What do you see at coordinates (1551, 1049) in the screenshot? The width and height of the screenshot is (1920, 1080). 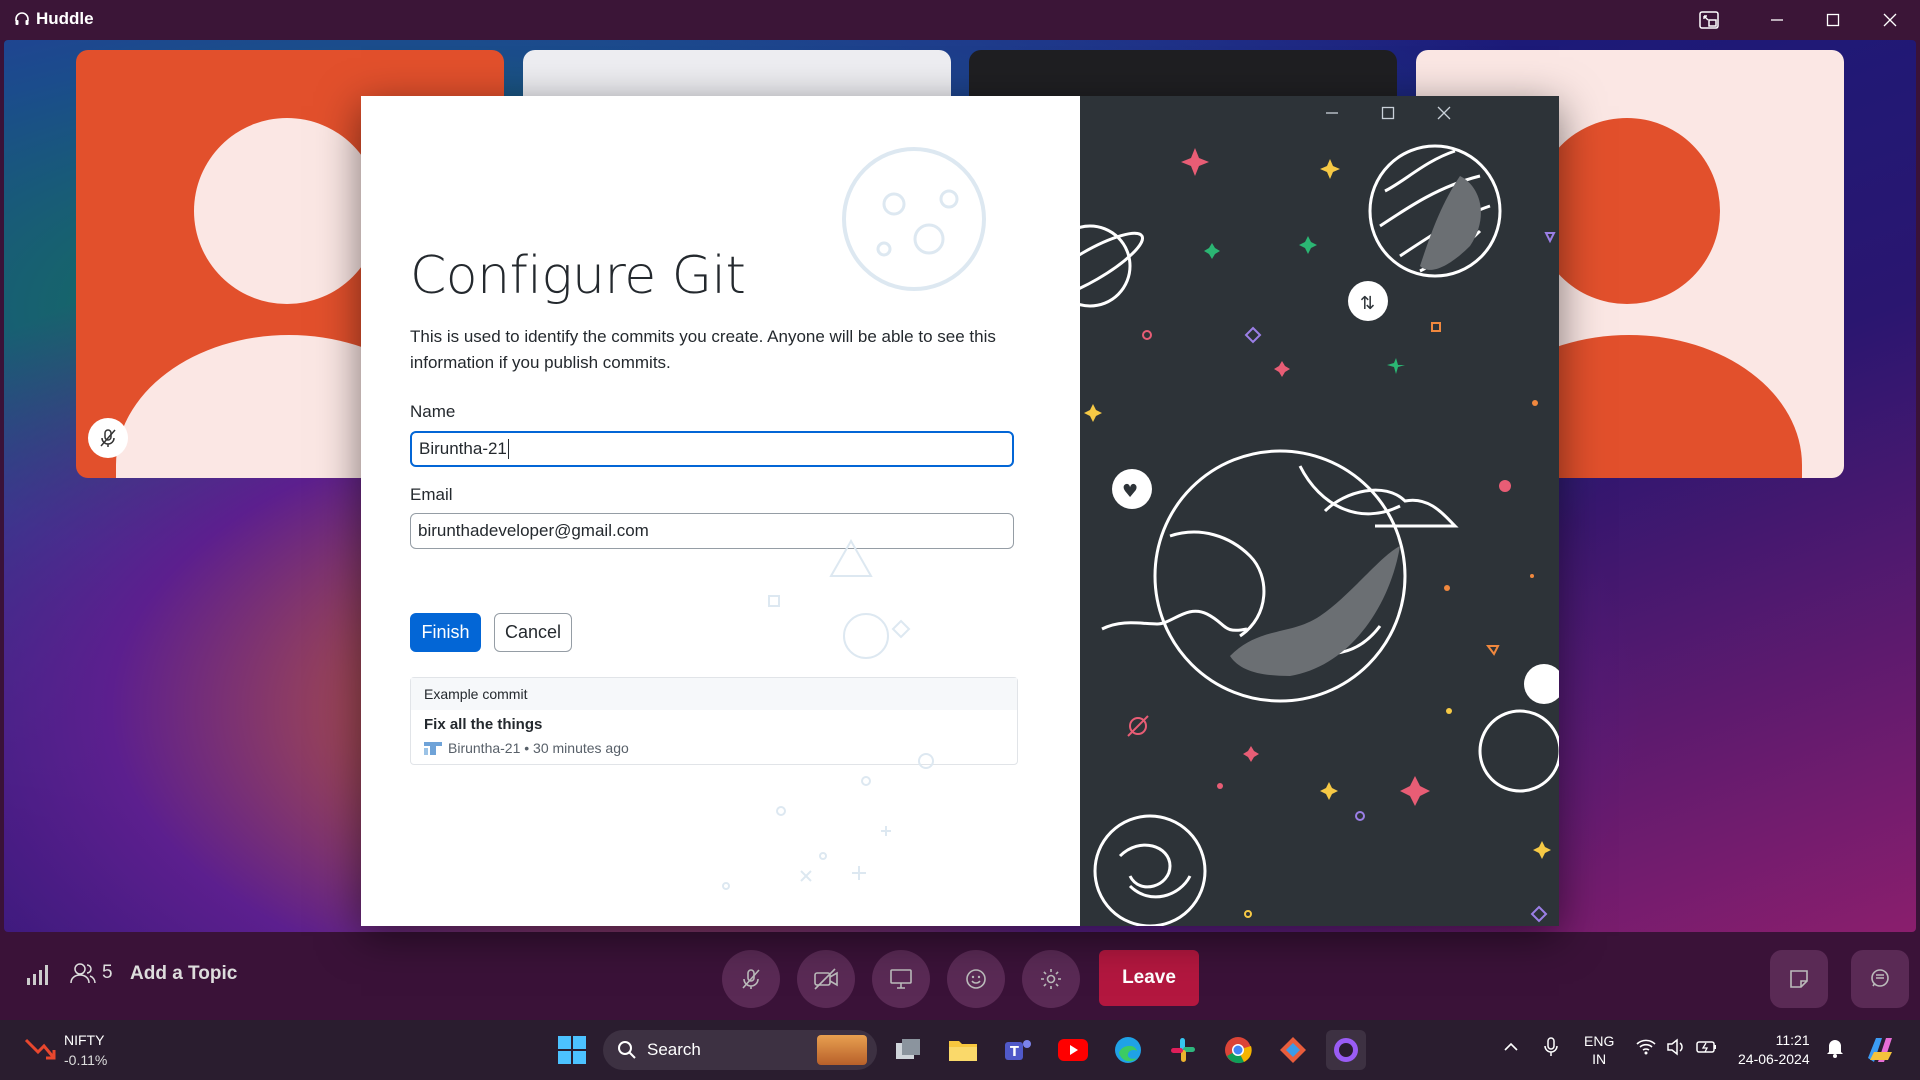 I see `microphone-tray-icon` at bounding box center [1551, 1049].